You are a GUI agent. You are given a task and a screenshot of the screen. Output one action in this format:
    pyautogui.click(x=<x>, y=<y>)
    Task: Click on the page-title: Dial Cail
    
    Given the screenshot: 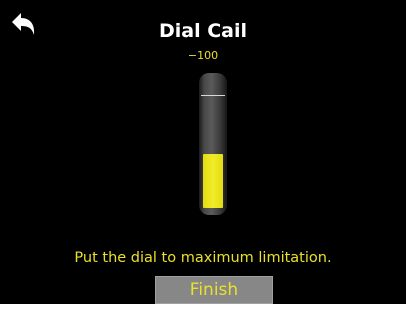 What is the action you would take?
    pyautogui.click(x=203, y=31)
    